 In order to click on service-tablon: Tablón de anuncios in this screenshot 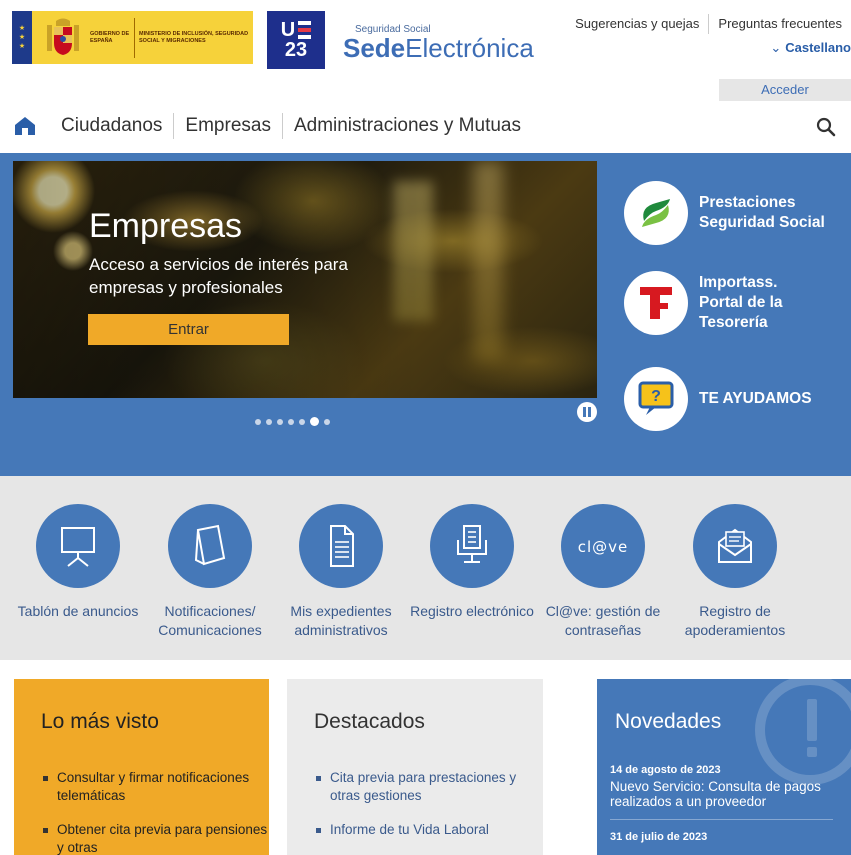, I will do `click(78, 562)`.